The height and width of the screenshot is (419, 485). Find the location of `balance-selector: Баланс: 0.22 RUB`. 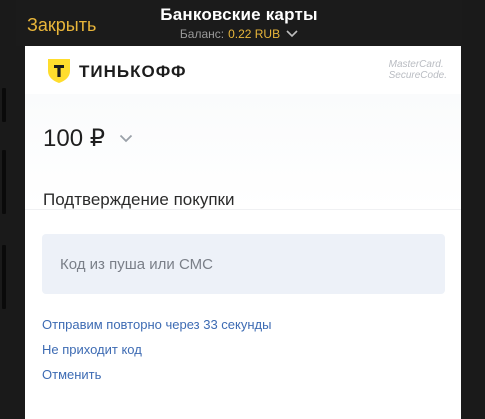

balance-selector: Баланс: 0.22 RUB is located at coordinates (239, 34).